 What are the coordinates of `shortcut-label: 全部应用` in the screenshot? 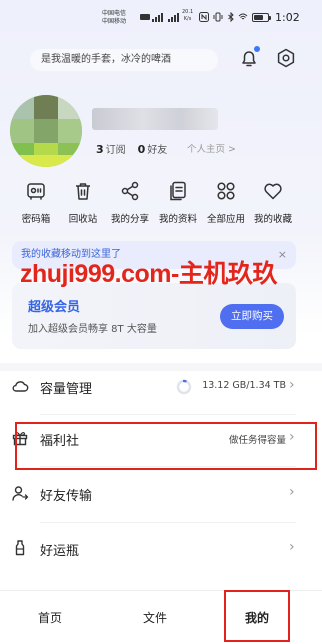 It's located at (225, 219).